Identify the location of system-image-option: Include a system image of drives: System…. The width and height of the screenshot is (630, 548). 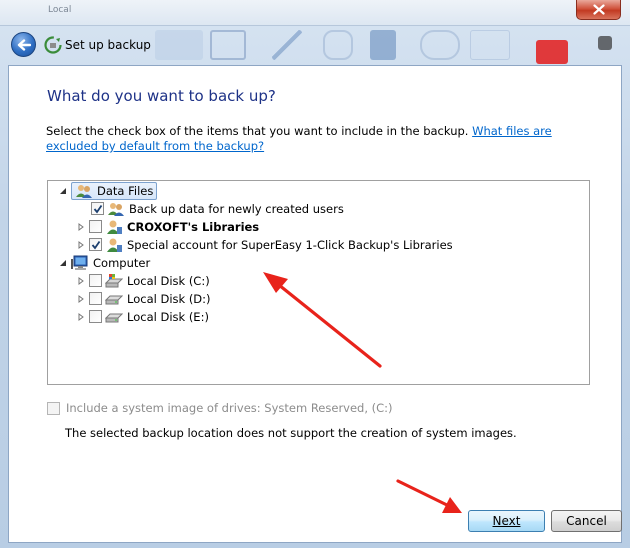
(220, 408).